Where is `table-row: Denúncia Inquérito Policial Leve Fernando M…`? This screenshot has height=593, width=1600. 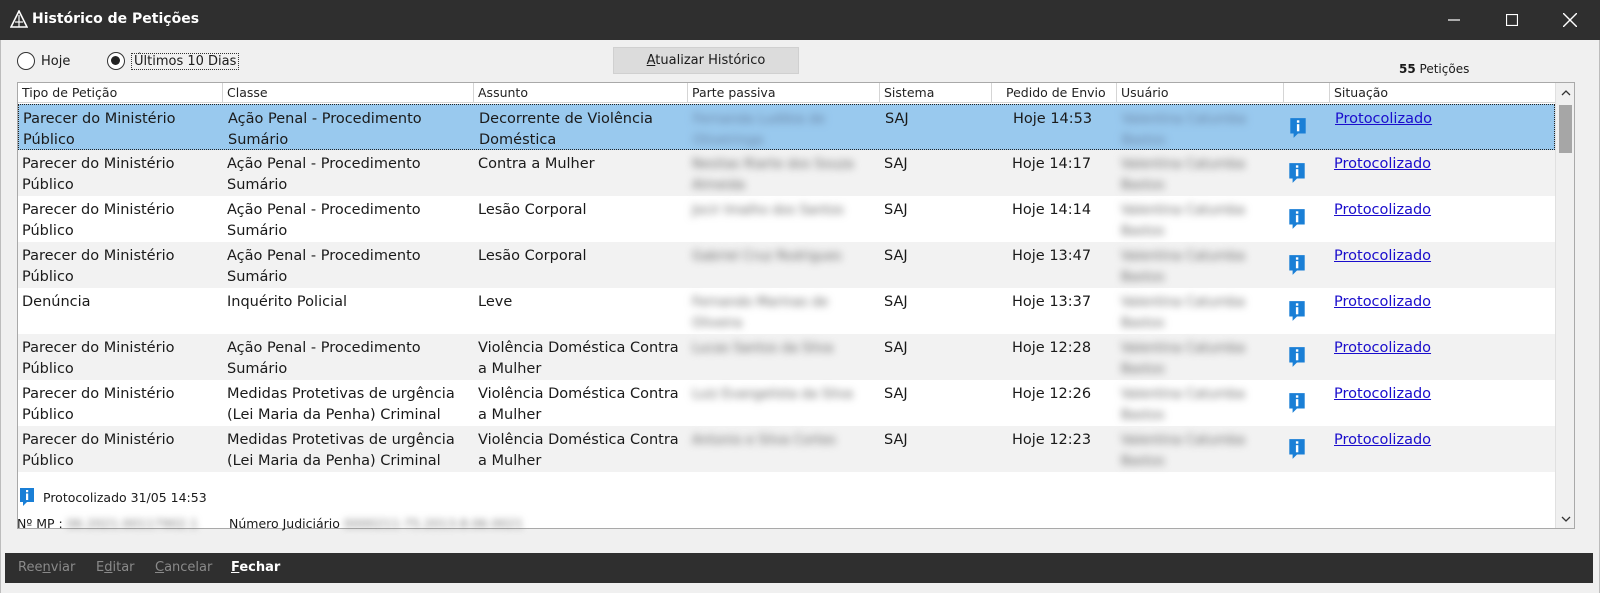
table-row: Denúncia Inquérito Policial Leve Fernando M… is located at coordinates (786, 311).